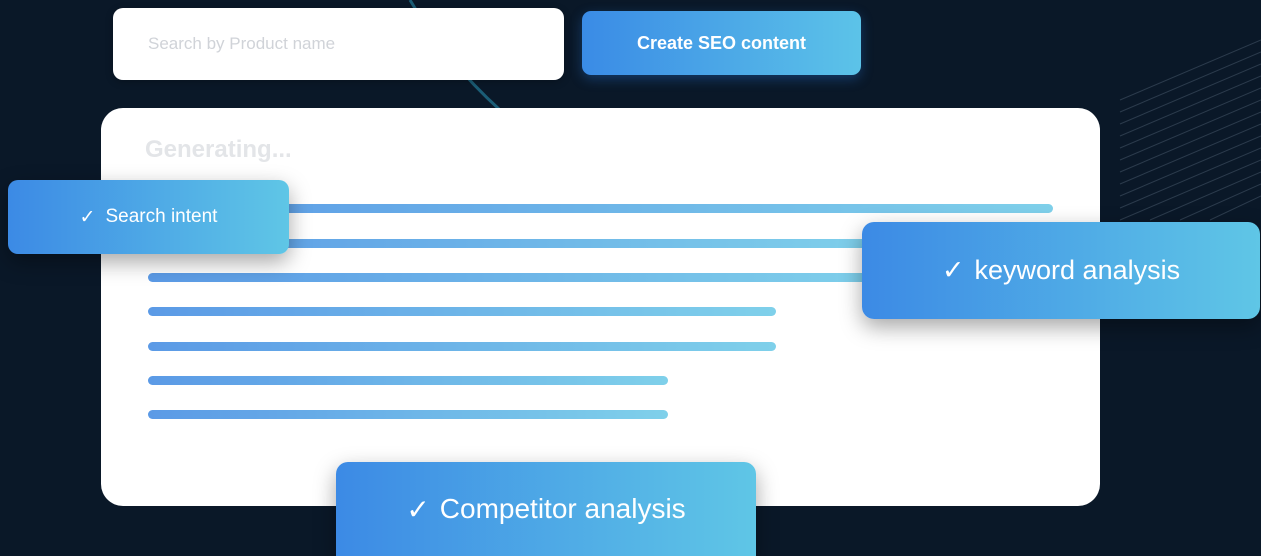 The width and height of the screenshot is (1261, 556). Describe the element at coordinates (721, 43) in the screenshot. I see `create-seo-content-button: Create SEO content` at that location.